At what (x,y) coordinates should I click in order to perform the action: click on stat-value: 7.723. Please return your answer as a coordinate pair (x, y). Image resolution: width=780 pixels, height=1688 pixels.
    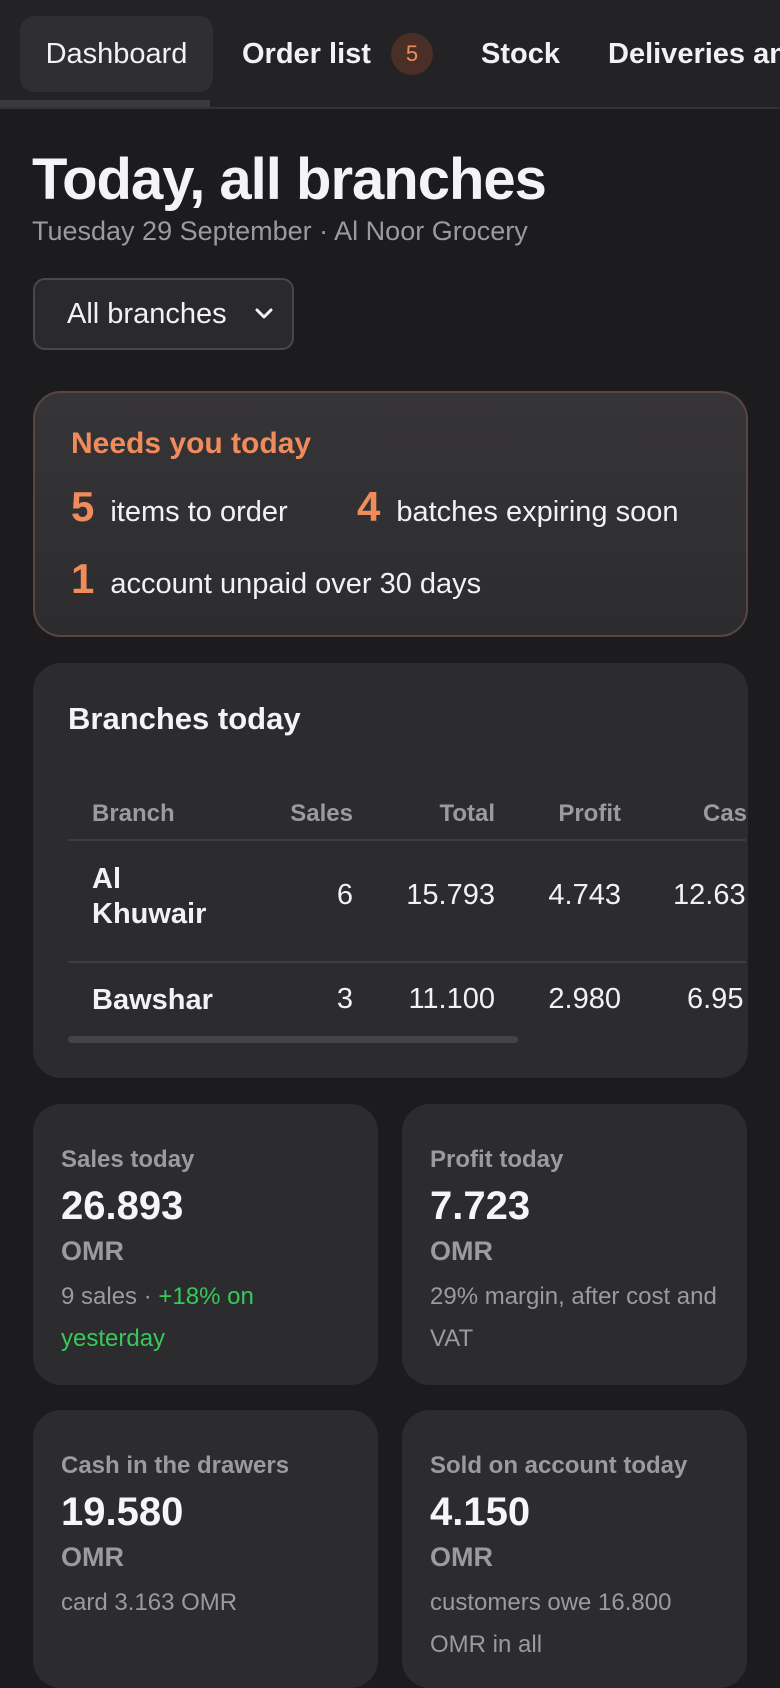
    Looking at the image, I should click on (480, 1206).